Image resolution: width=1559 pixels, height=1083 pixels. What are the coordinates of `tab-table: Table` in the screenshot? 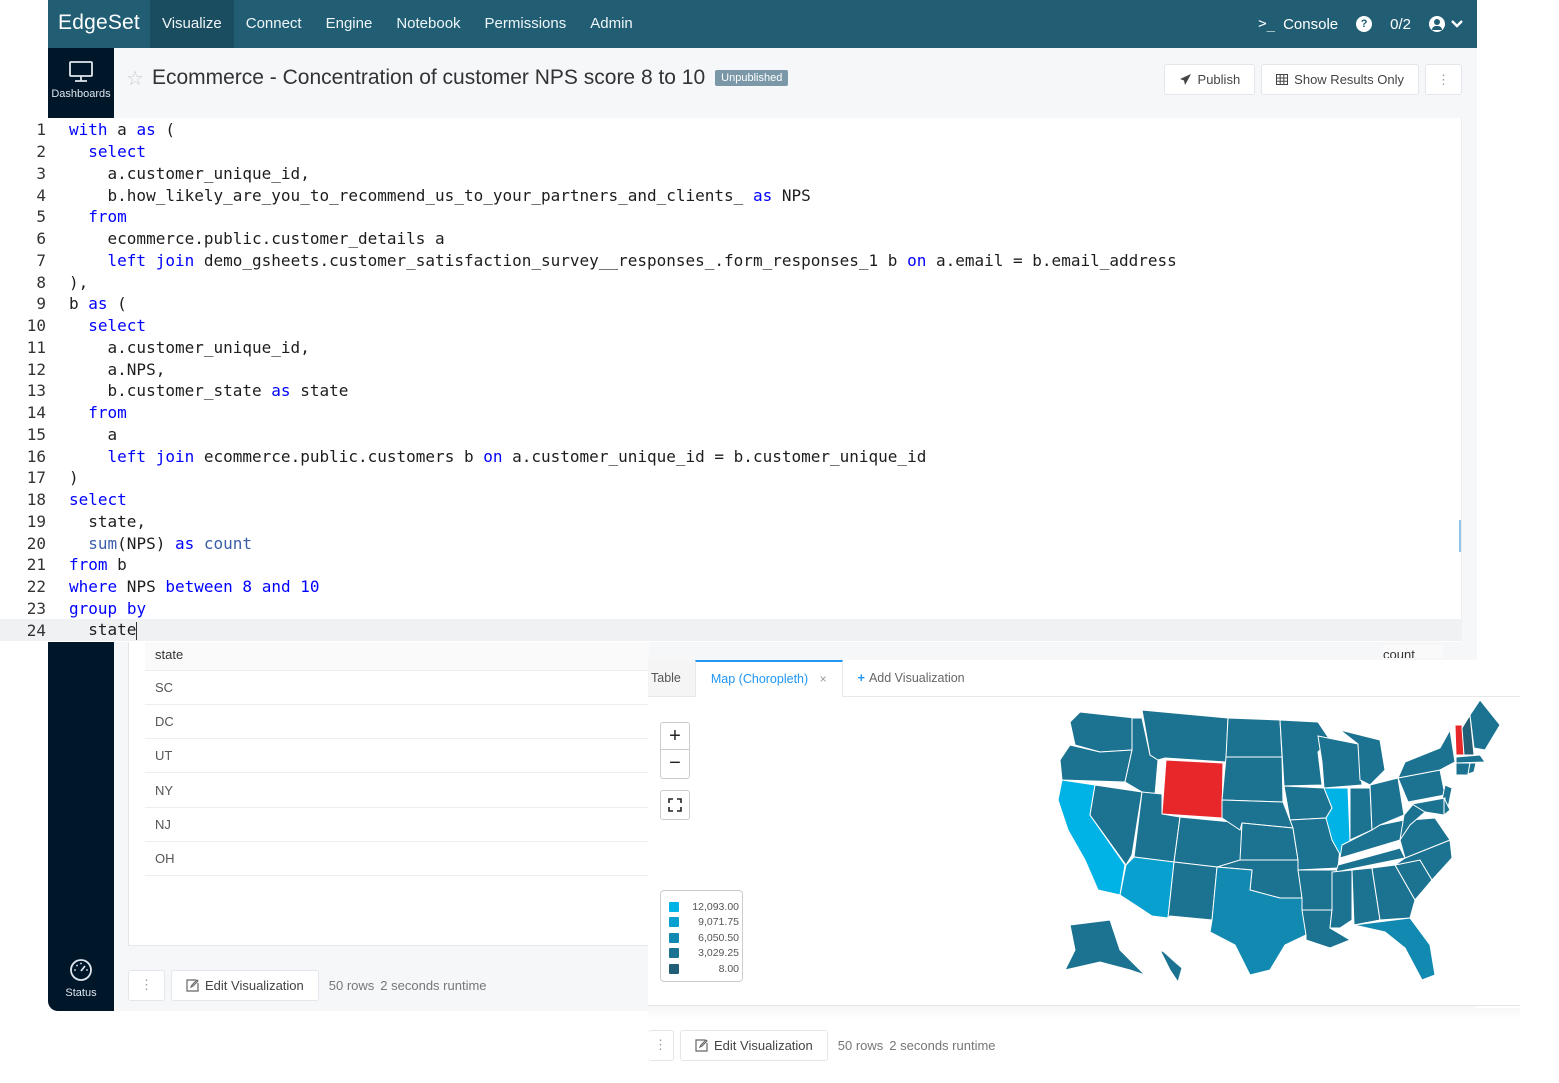 It's located at (671, 678).